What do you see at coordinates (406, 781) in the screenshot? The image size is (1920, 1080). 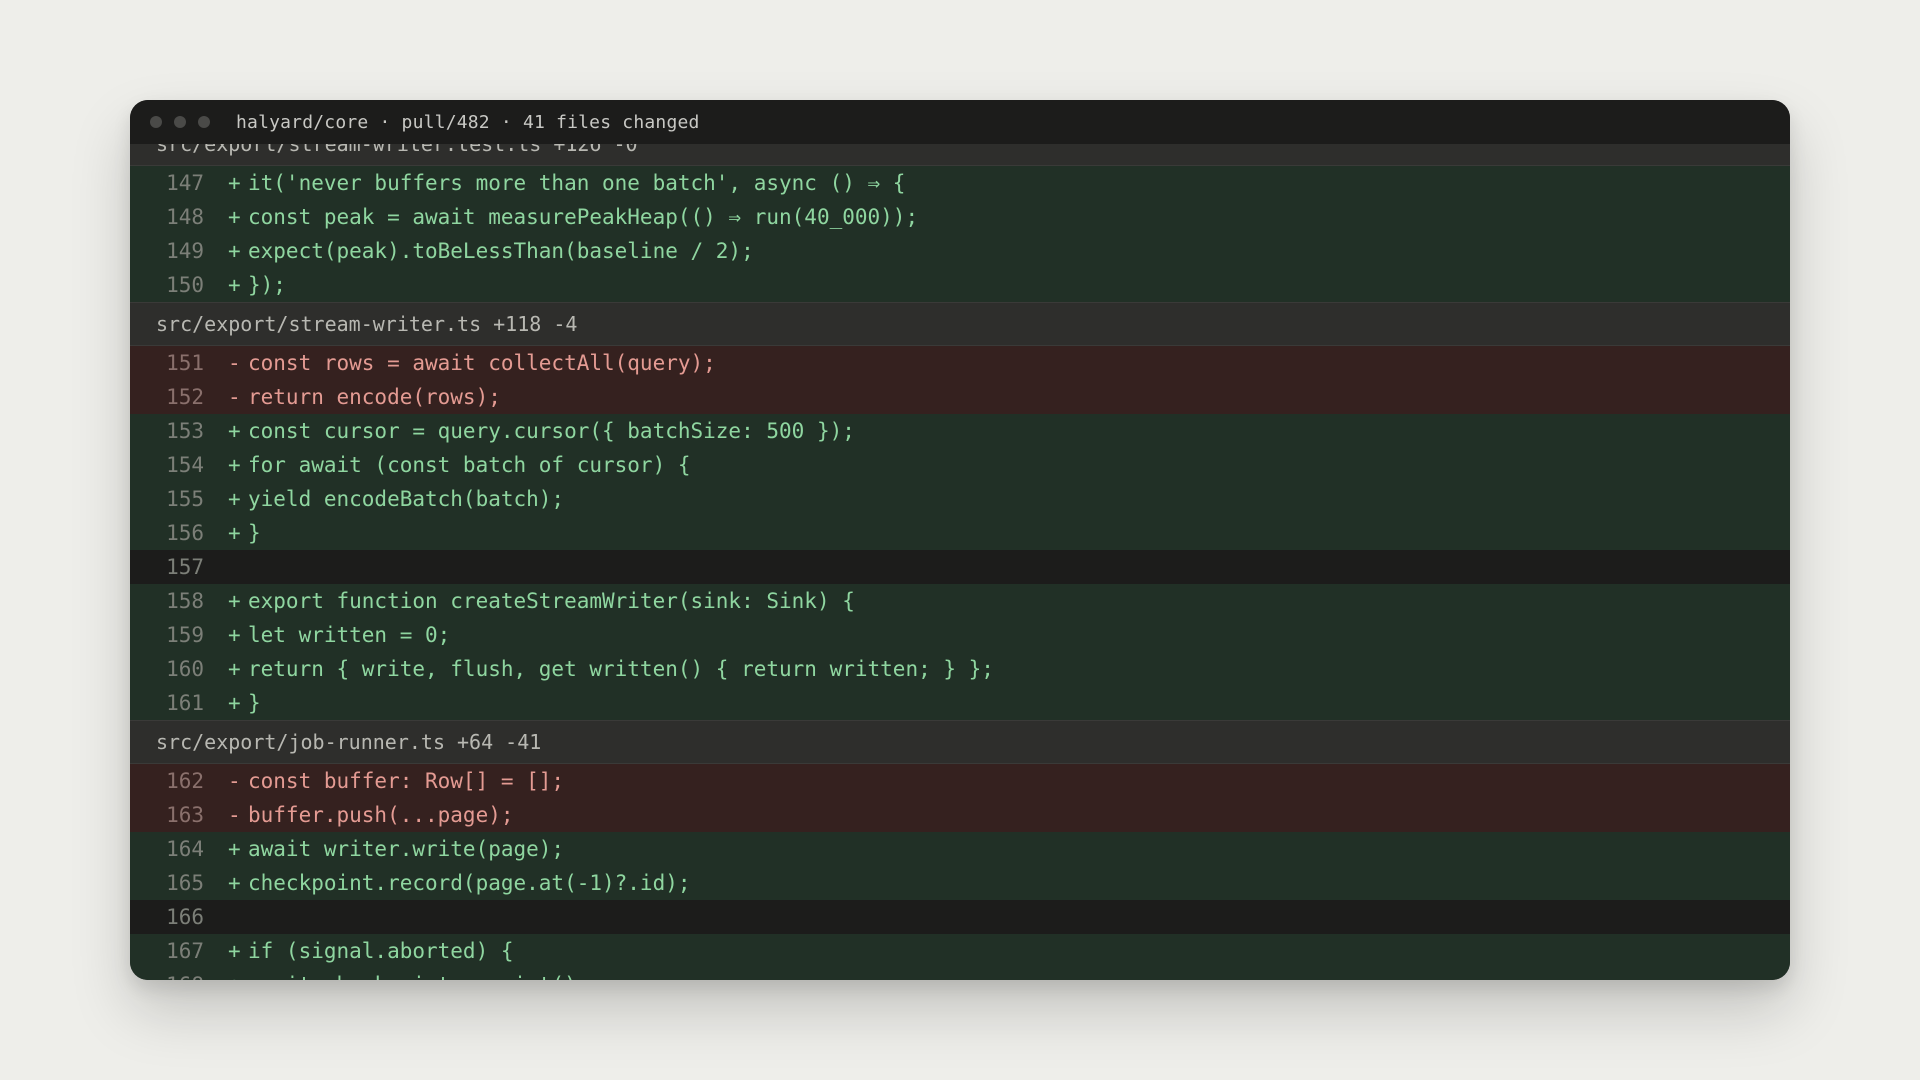 I see `code-text: const buffer: Row[] = [];` at bounding box center [406, 781].